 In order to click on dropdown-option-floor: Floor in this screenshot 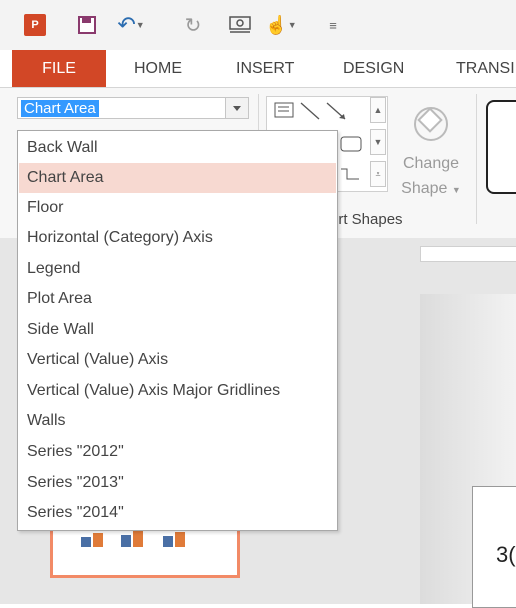, I will do `click(177, 208)`.